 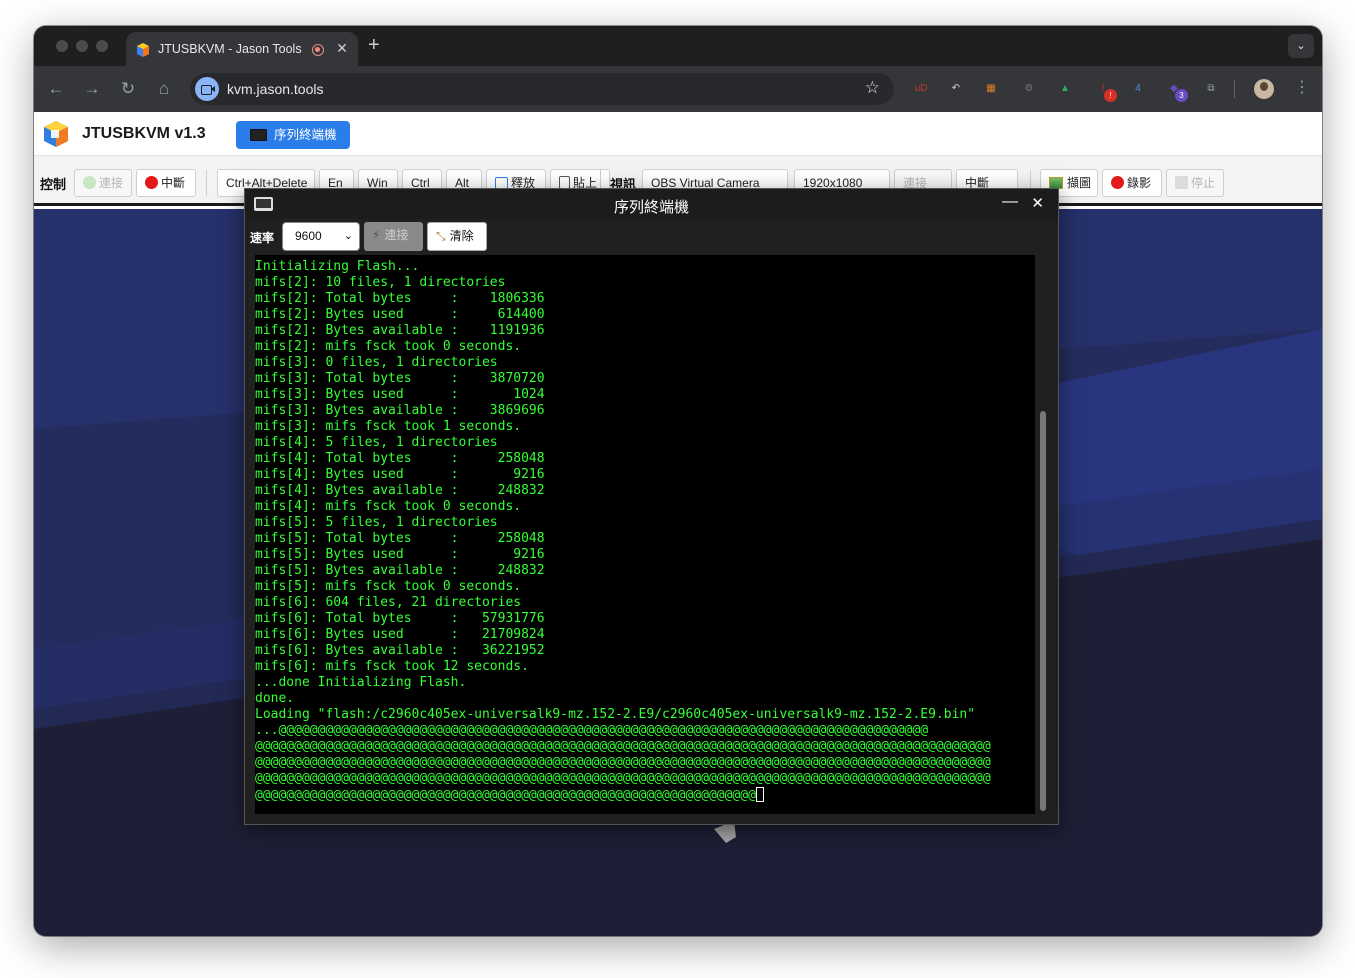 What do you see at coordinates (388, 346) in the screenshot?
I see `terminal-line: mifs[2]: mifs fsck took 0 seconds.` at bounding box center [388, 346].